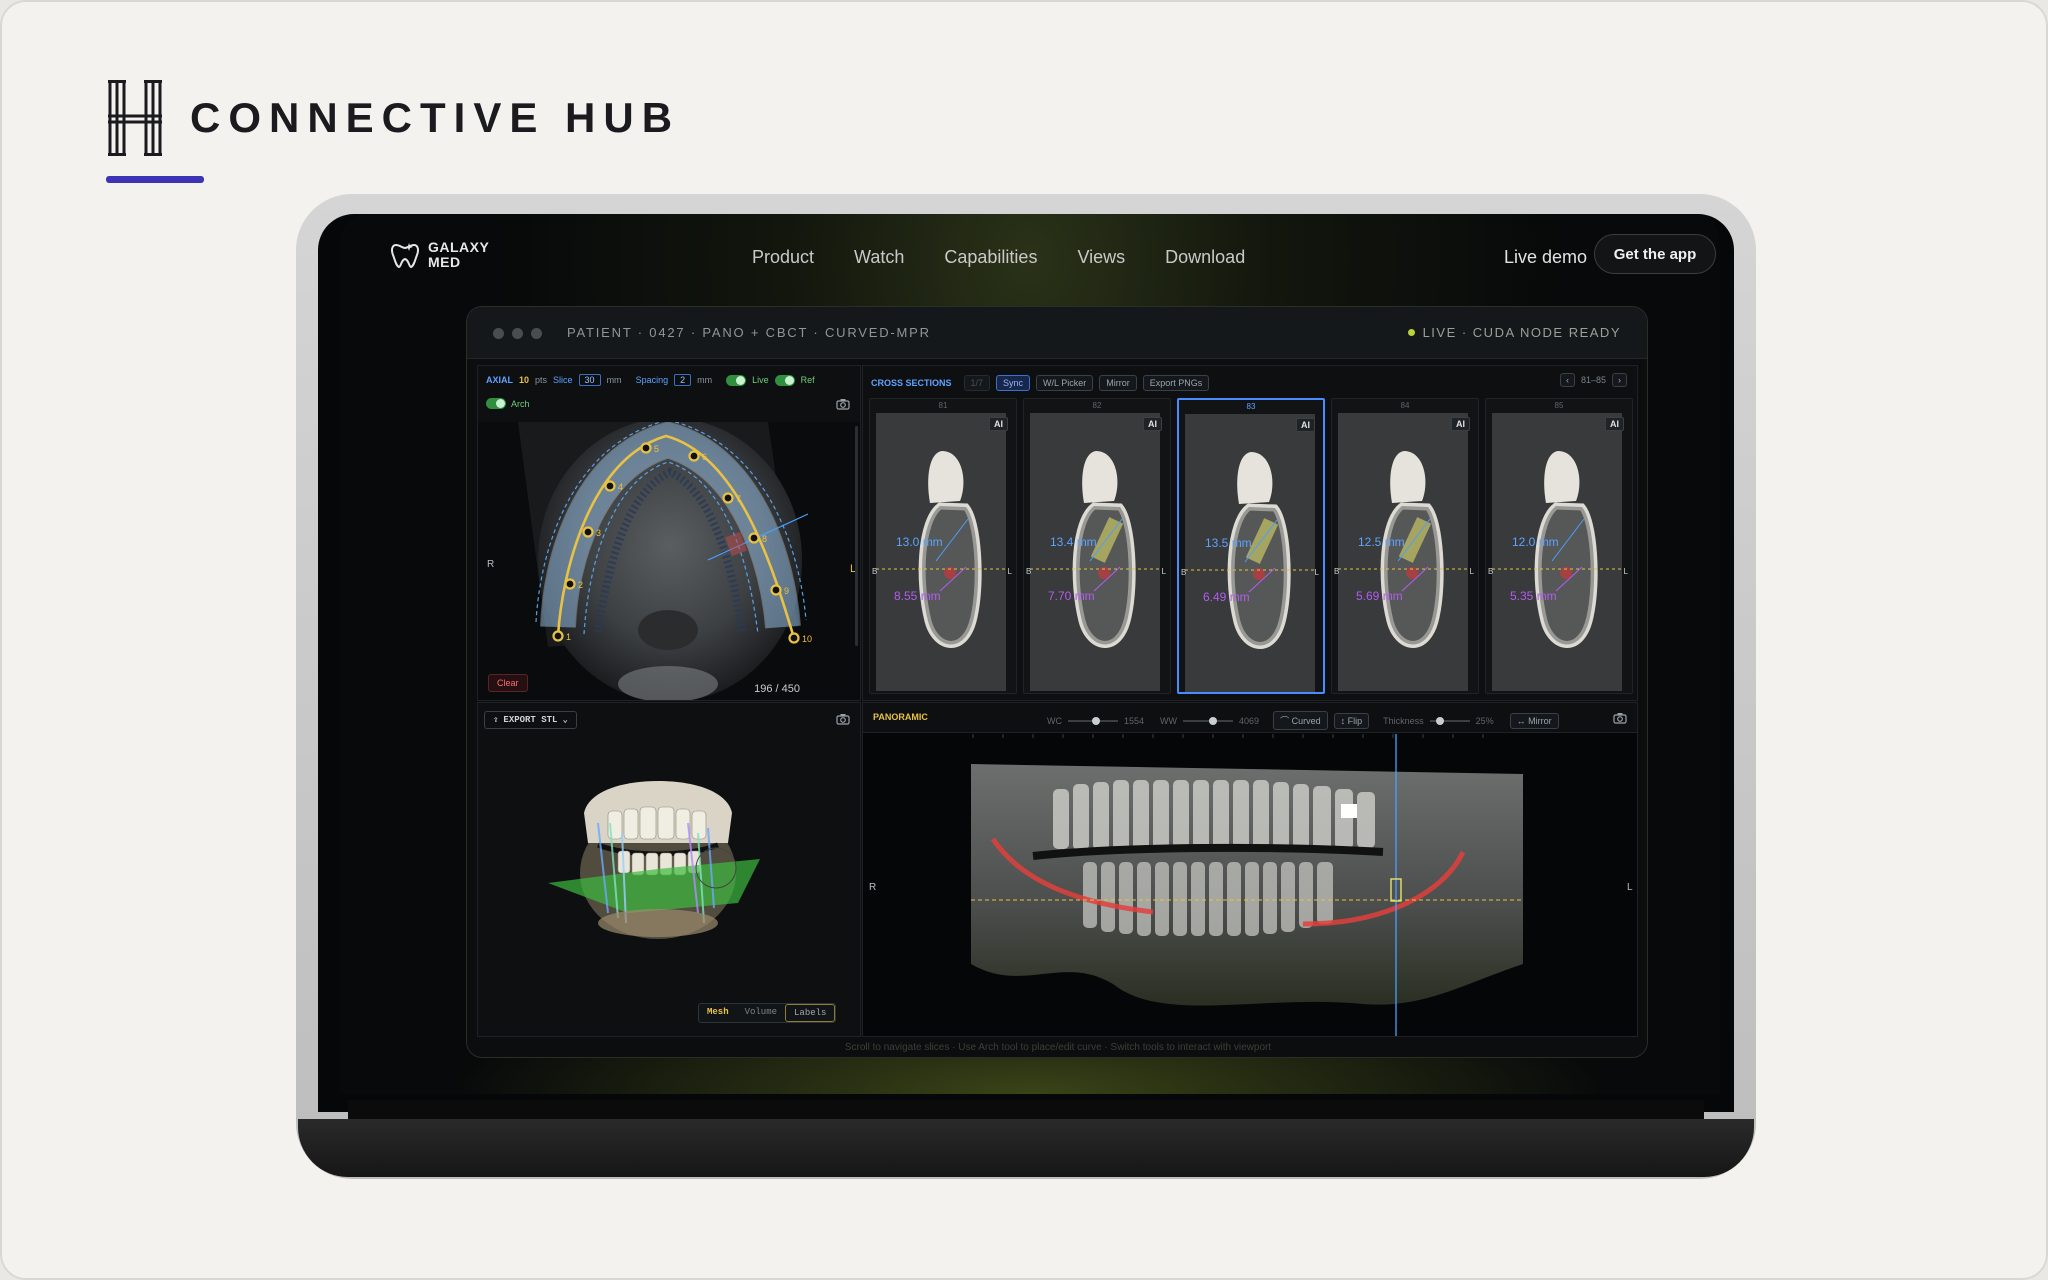  Describe the element at coordinates (598, 533) in the screenshot. I see `arch-point-label: 3` at that location.